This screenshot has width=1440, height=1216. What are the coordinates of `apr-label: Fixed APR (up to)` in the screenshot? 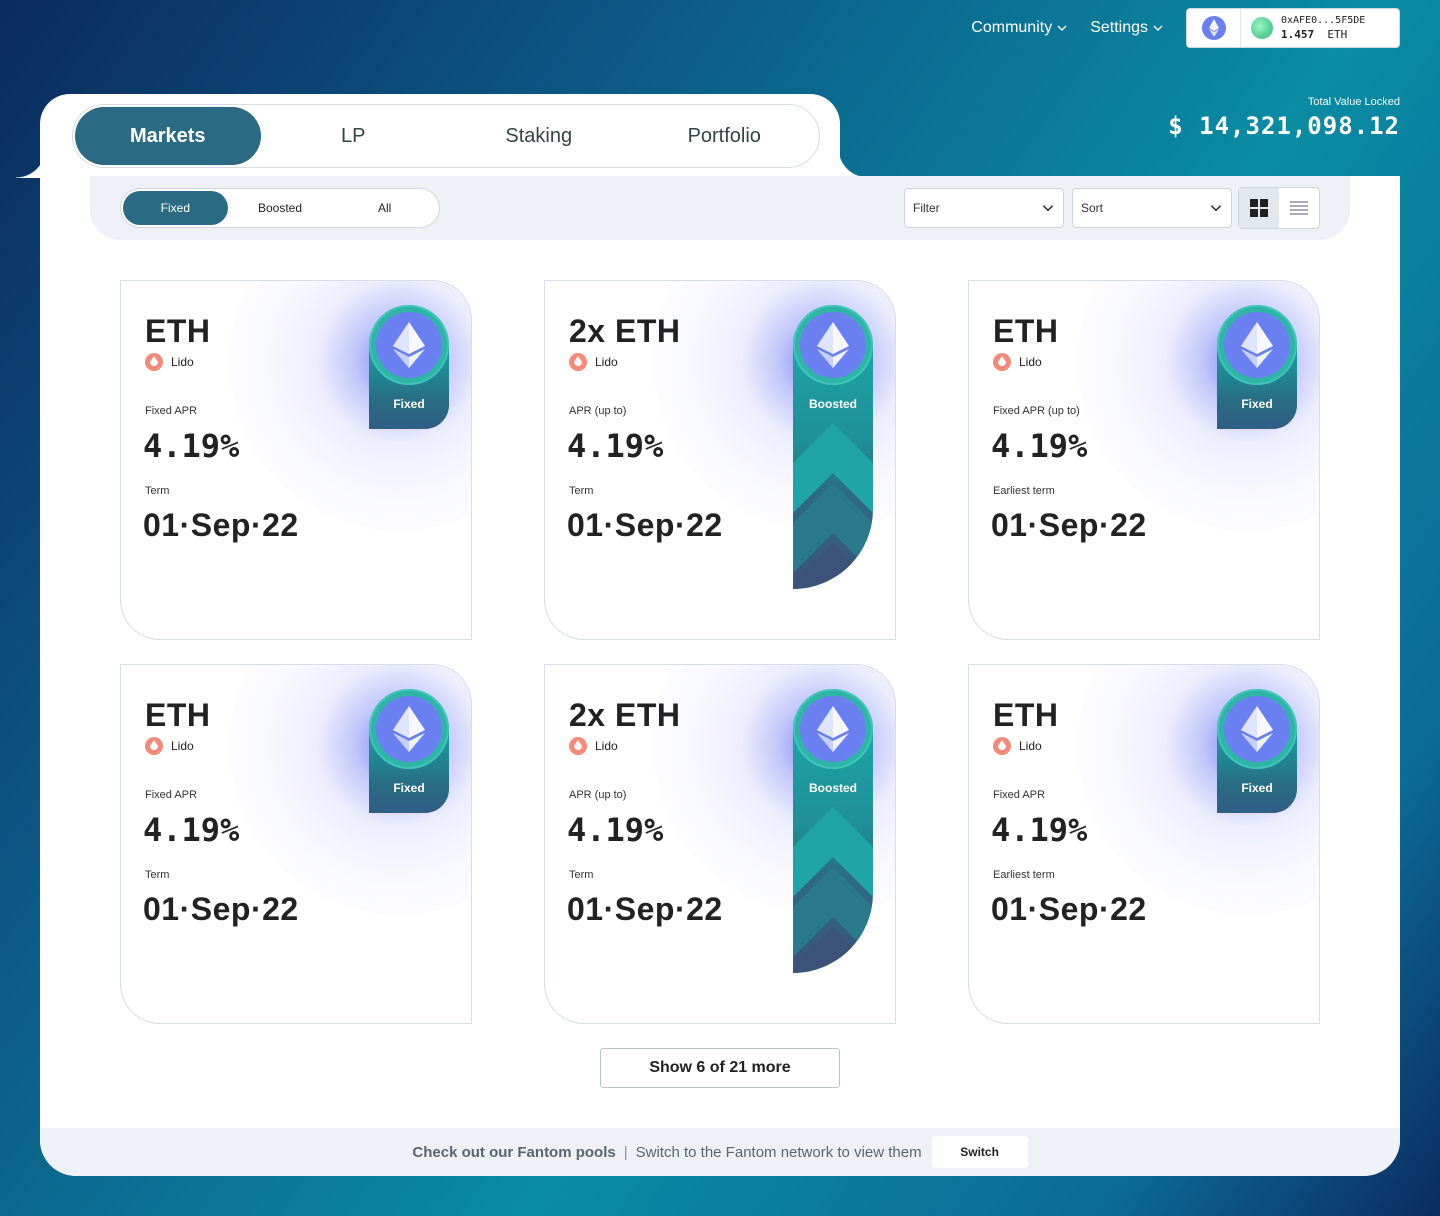 It's located at (1036, 411).